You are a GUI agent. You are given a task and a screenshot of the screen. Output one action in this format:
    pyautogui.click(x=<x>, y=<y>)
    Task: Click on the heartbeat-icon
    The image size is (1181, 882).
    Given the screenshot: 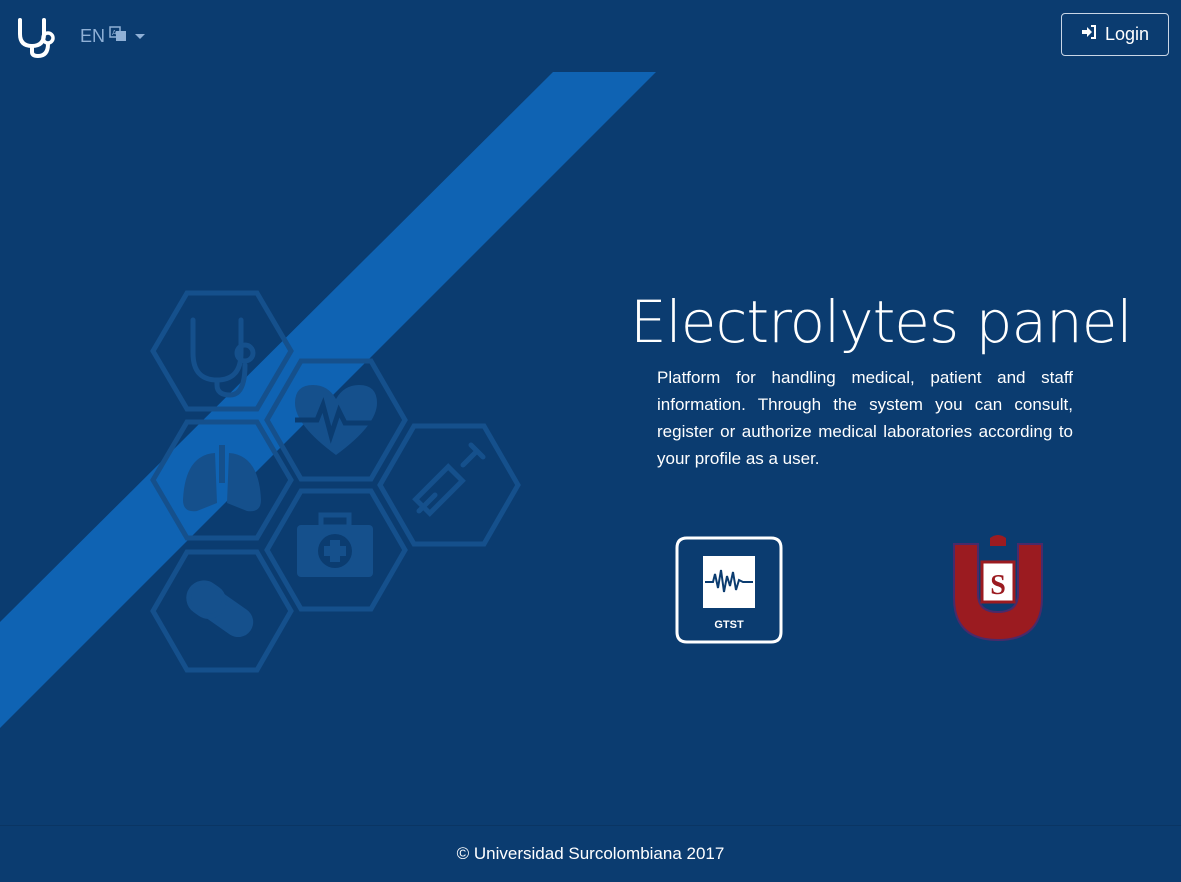 What is the action you would take?
    pyautogui.click(x=336, y=420)
    